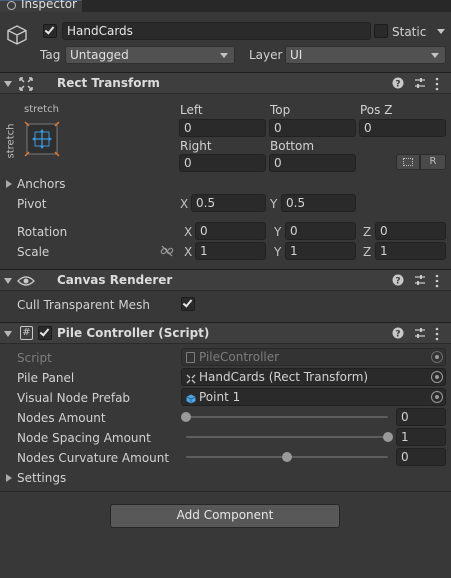  Describe the element at coordinates (225, 333) in the screenshot. I see `pile-controller-header: # Pile Controller (Script) ?` at that location.